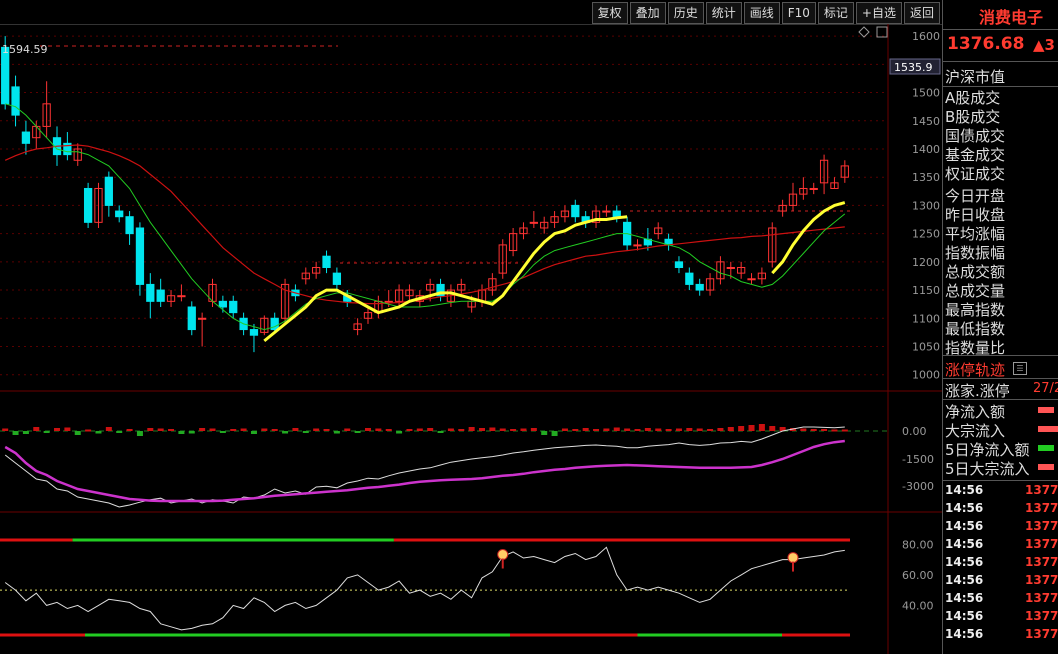 This screenshot has height=654, width=1058. Describe the element at coordinates (878, 13) in the screenshot. I see `toolbar-button: +自选` at that location.